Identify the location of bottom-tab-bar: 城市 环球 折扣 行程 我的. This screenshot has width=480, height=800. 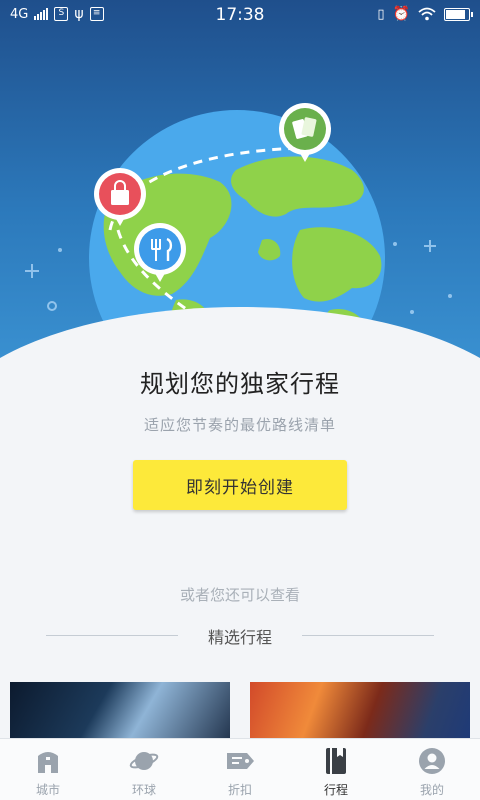
(240, 769).